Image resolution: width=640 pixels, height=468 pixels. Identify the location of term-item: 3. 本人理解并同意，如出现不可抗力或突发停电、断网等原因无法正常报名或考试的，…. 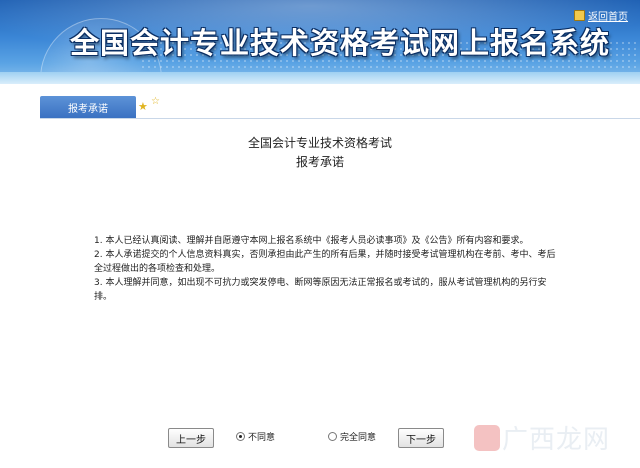
(320, 290).